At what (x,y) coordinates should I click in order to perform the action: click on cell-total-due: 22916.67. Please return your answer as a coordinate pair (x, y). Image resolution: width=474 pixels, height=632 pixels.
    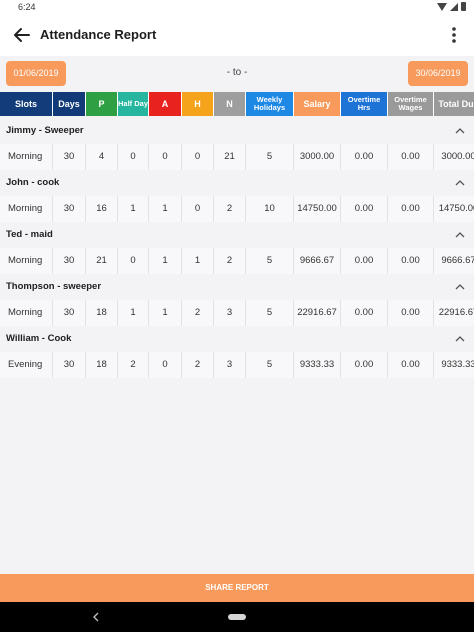
    Looking at the image, I should click on (454, 313).